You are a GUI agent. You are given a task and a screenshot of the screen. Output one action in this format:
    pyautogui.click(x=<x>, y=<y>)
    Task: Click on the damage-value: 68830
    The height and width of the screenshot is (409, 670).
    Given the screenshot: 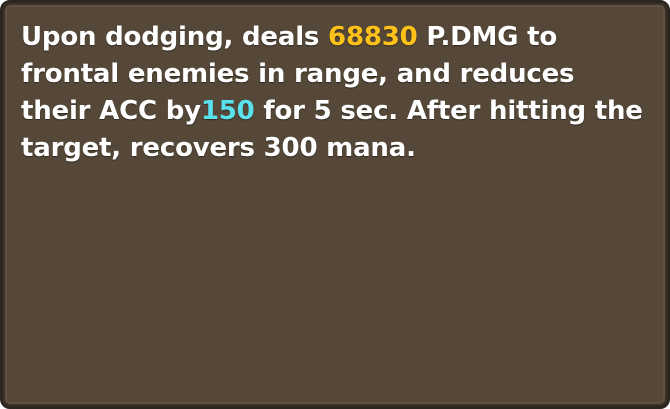 What is the action you would take?
    pyautogui.click(x=373, y=37)
    